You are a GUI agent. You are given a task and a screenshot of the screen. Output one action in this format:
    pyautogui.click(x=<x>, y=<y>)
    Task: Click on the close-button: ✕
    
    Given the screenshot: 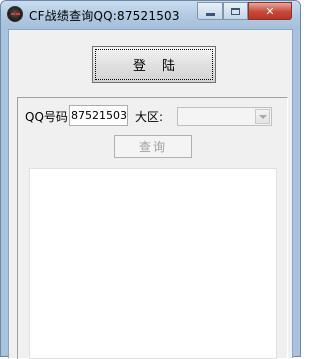 What is the action you would take?
    pyautogui.click(x=270, y=11)
    